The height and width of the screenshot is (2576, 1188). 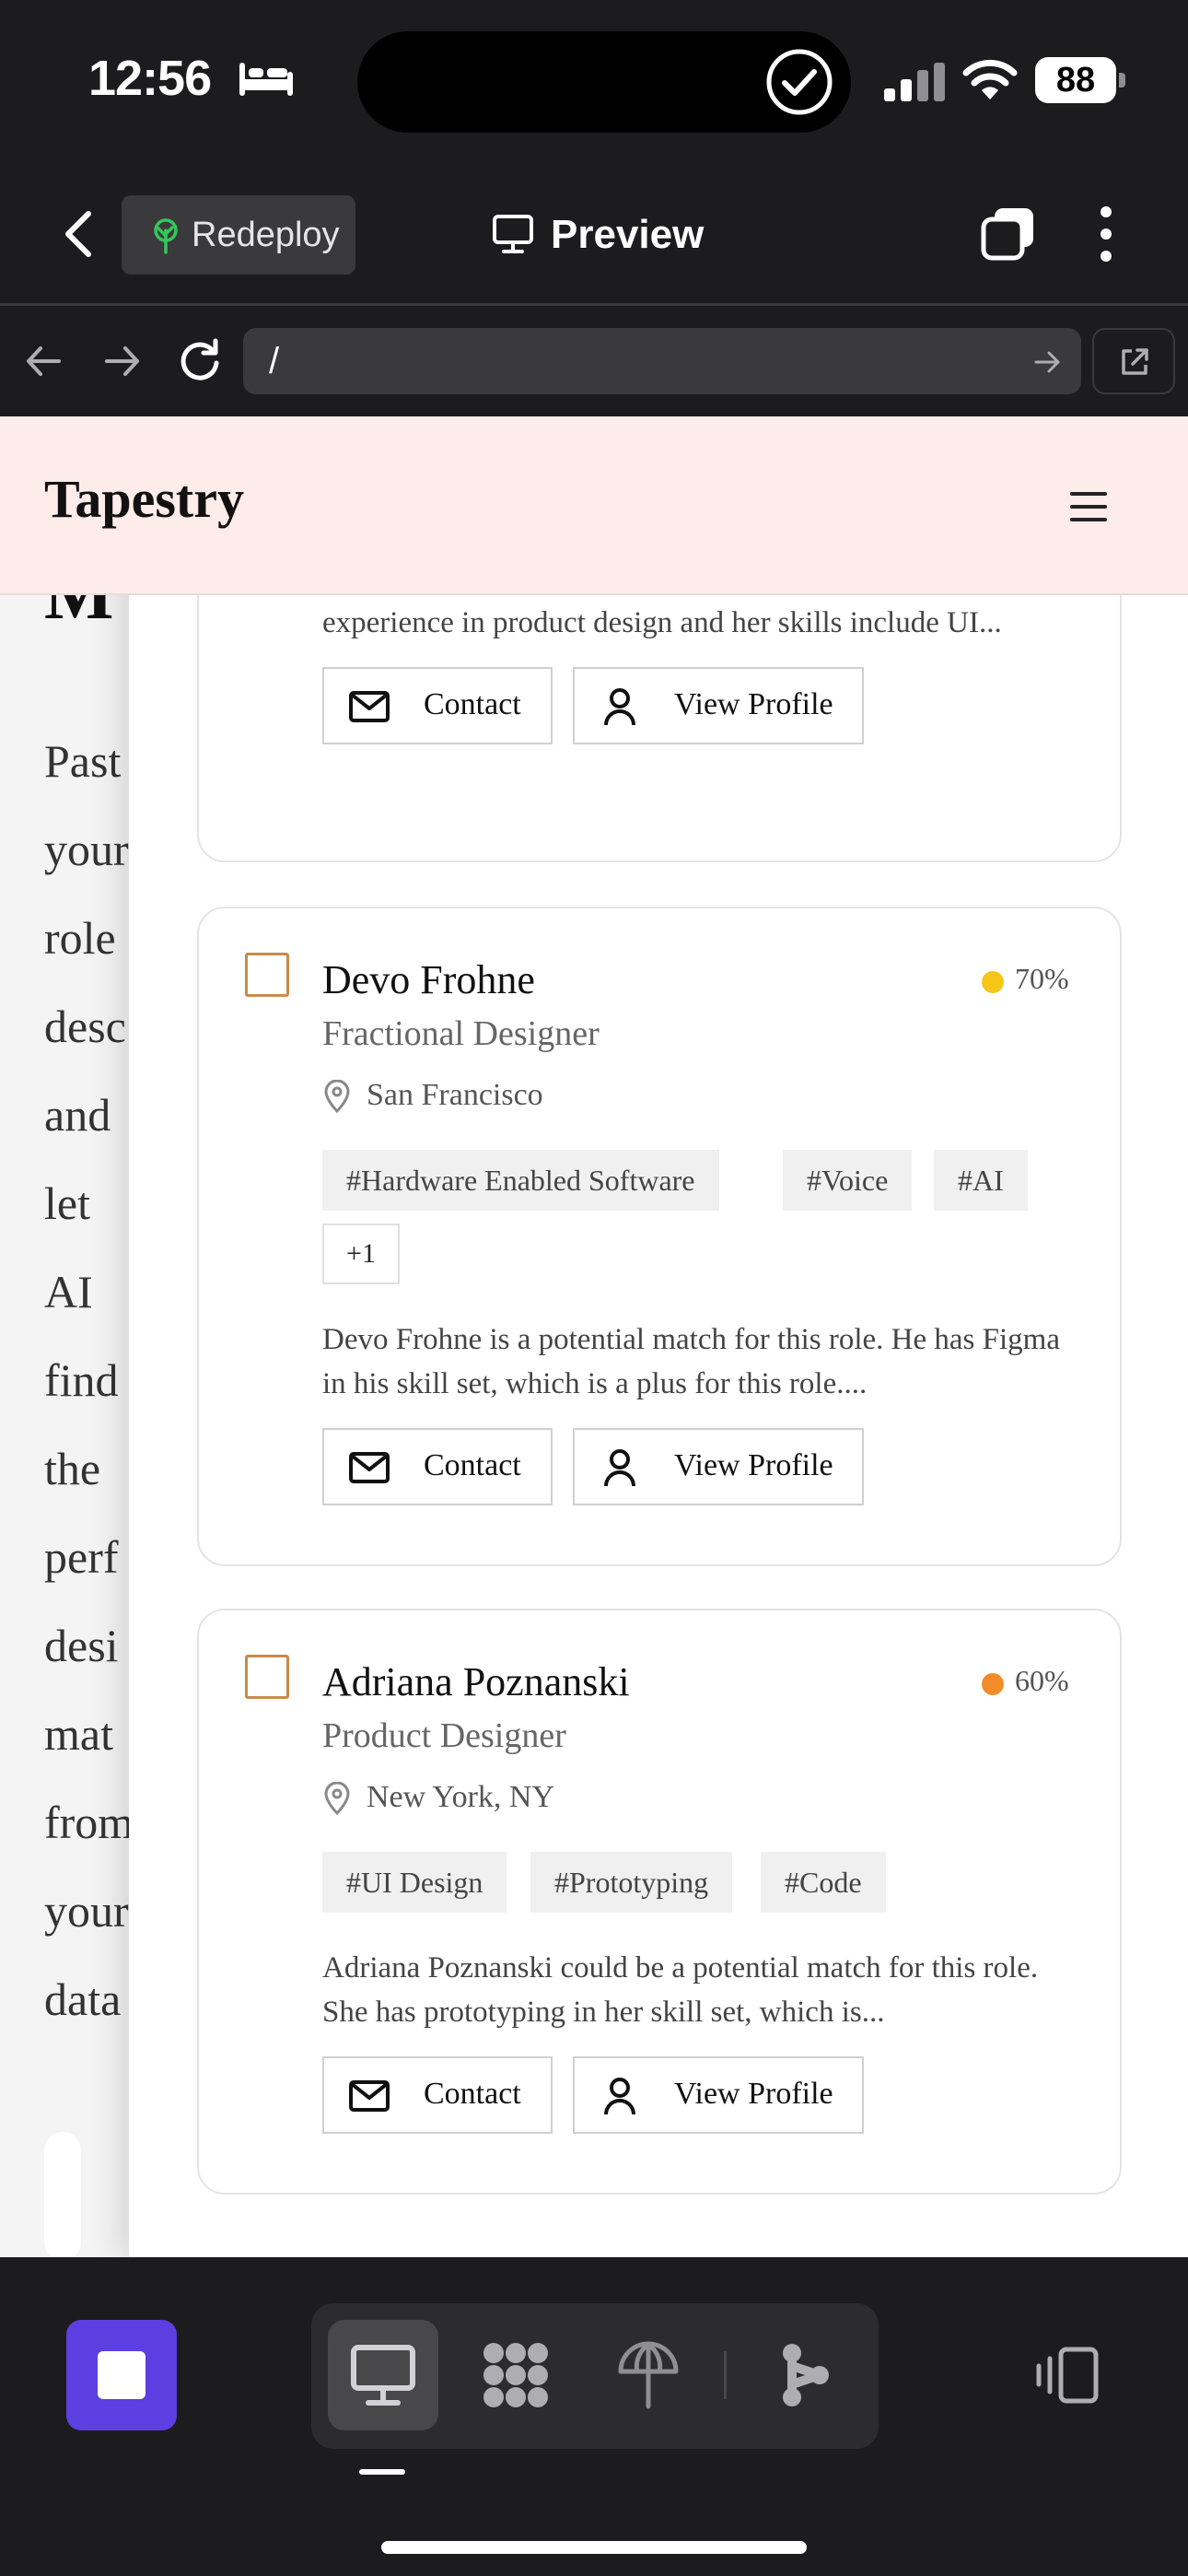 What do you see at coordinates (382, 2472) in the screenshot?
I see `active-tab-indicator` at bounding box center [382, 2472].